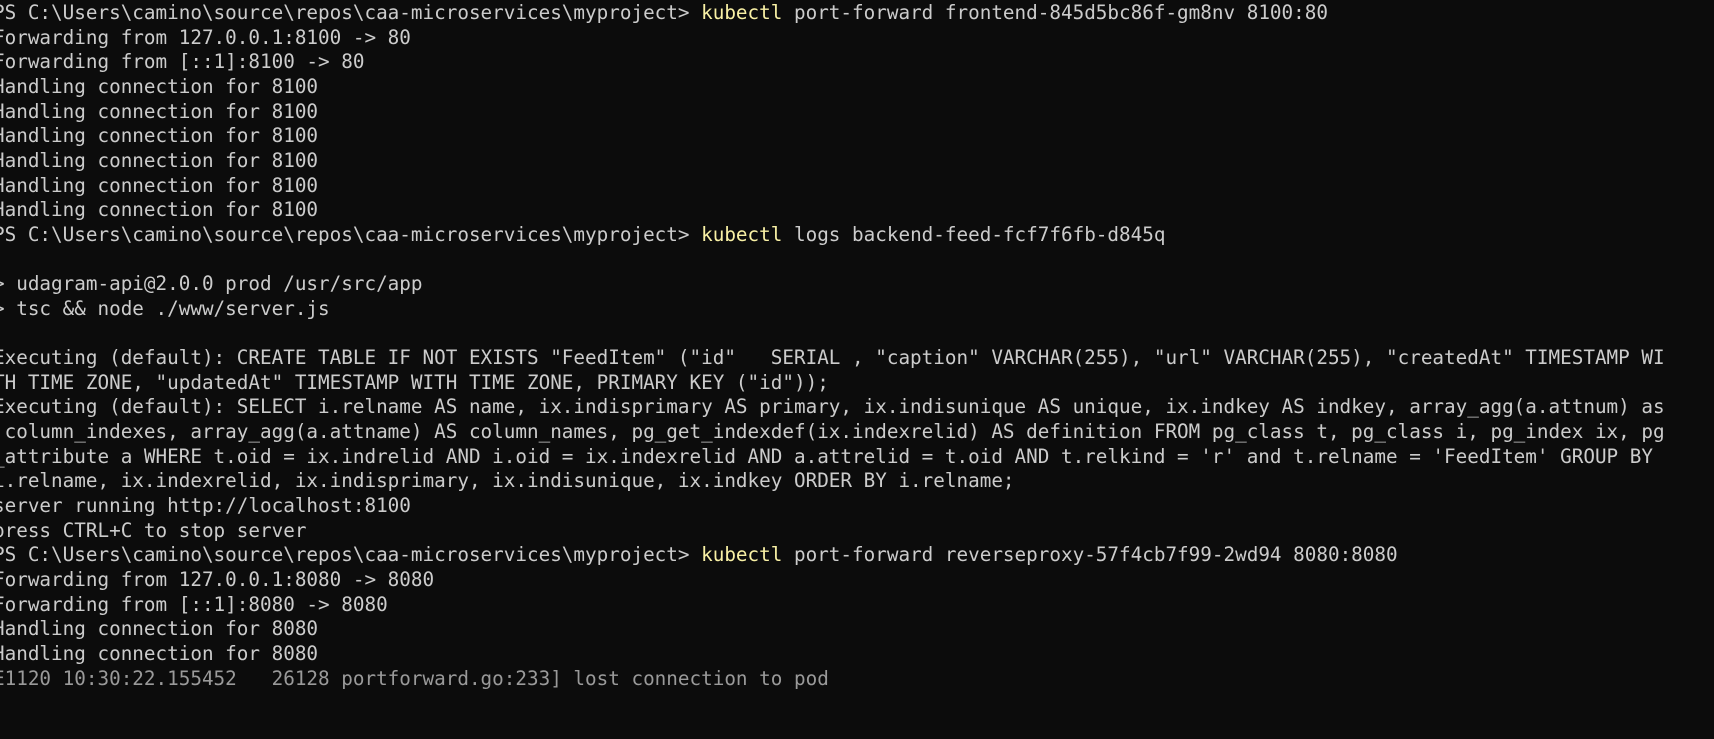  Describe the element at coordinates (974, 234) in the screenshot. I see `command-args: logs backend-feed-fcf7f6fb-d845q` at that location.